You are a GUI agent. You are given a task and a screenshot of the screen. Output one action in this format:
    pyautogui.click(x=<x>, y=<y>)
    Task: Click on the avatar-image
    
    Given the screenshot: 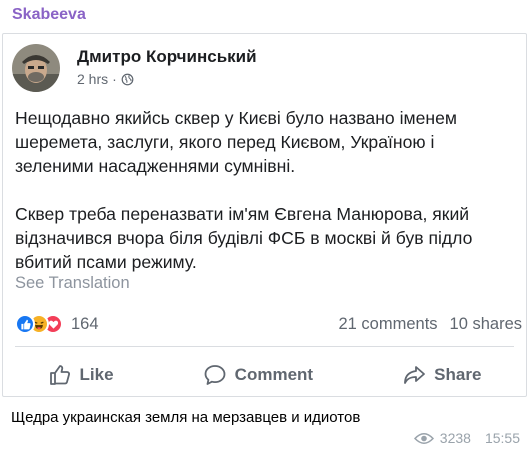 What is the action you would take?
    pyautogui.click(x=36, y=68)
    